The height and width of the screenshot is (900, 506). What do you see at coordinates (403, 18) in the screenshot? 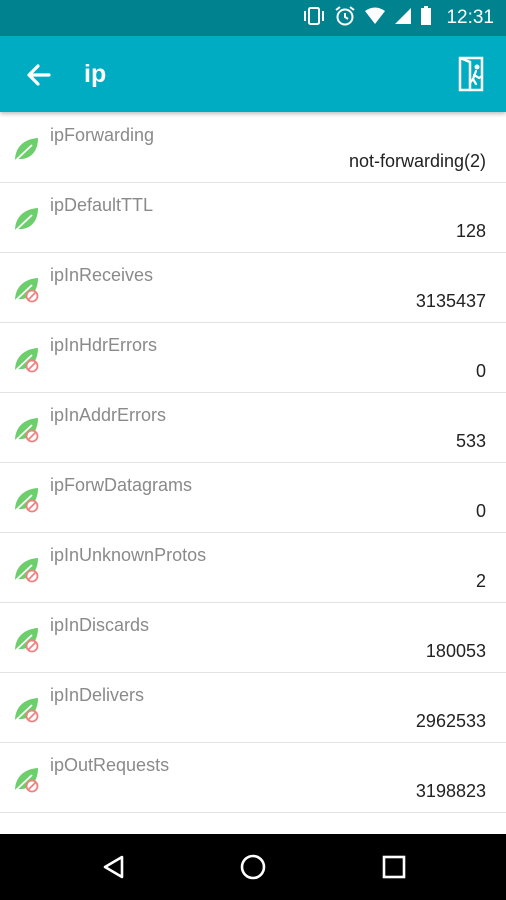
I see `signal-icon` at bounding box center [403, 18].